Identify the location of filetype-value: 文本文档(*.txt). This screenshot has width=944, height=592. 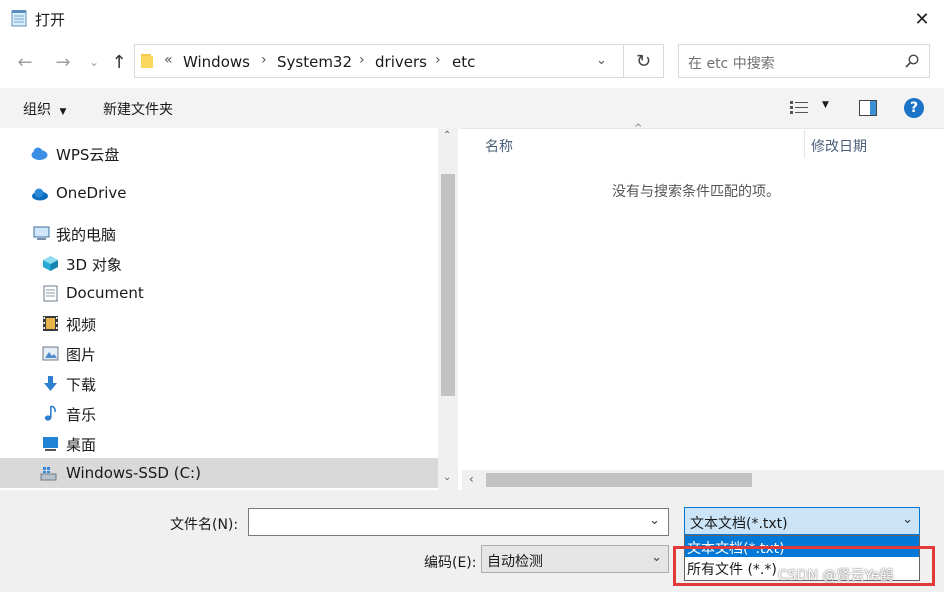
(739, 524).